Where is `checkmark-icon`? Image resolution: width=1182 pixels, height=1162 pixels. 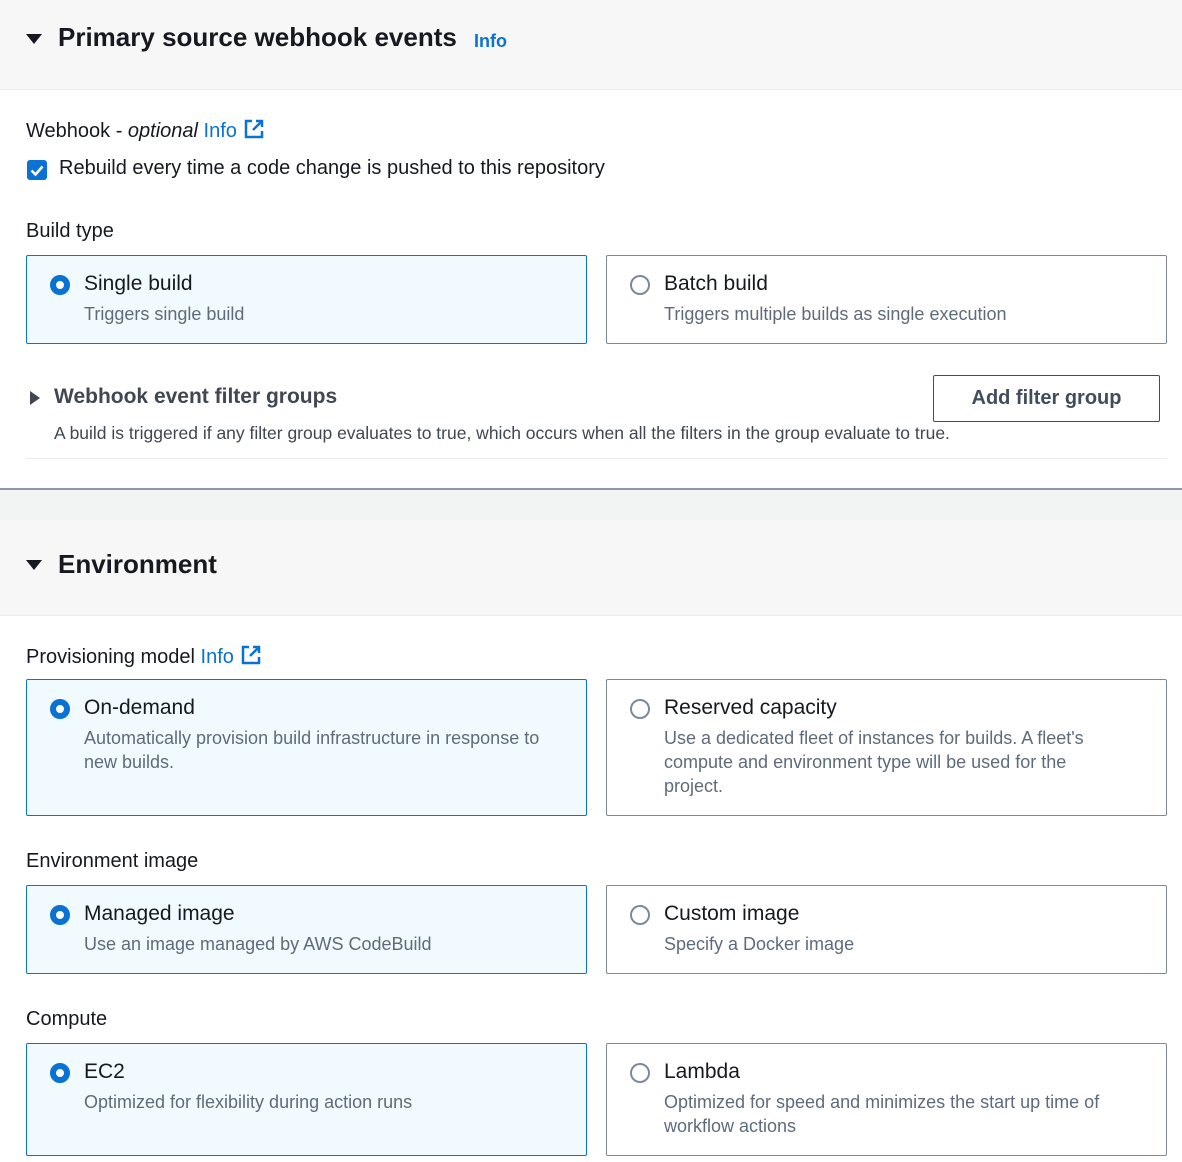
checkmark-icon is located at coordinates (37, 171).